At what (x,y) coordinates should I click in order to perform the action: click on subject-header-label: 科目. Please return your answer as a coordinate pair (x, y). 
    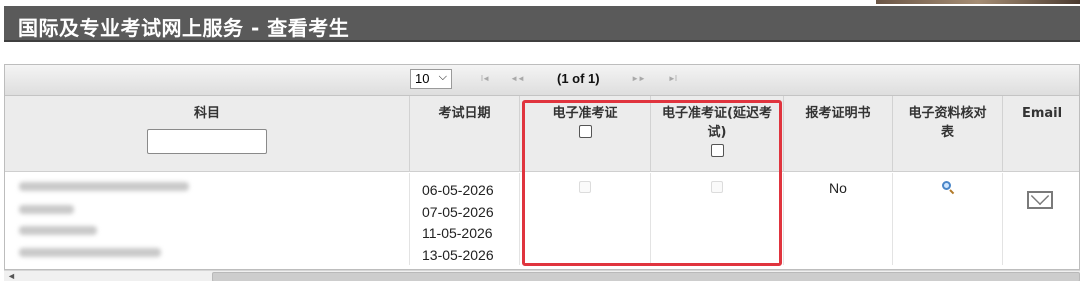
    Looking at the image, I should click on (206, 113).